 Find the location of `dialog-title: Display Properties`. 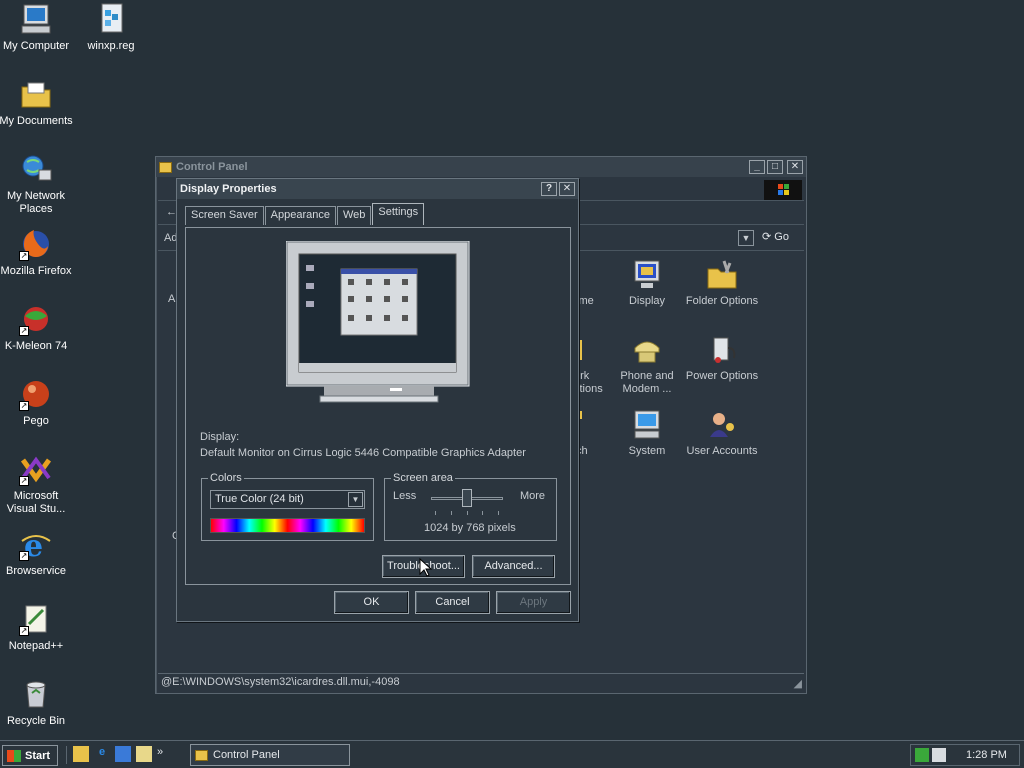

dialog-title: Display Properties is located at coordinates (228, 189).